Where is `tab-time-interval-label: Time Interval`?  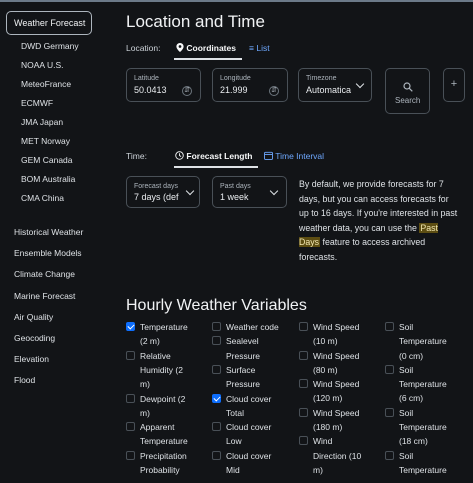 tab-time-interval-label: Time Interval is located at coordinates (300, 156).